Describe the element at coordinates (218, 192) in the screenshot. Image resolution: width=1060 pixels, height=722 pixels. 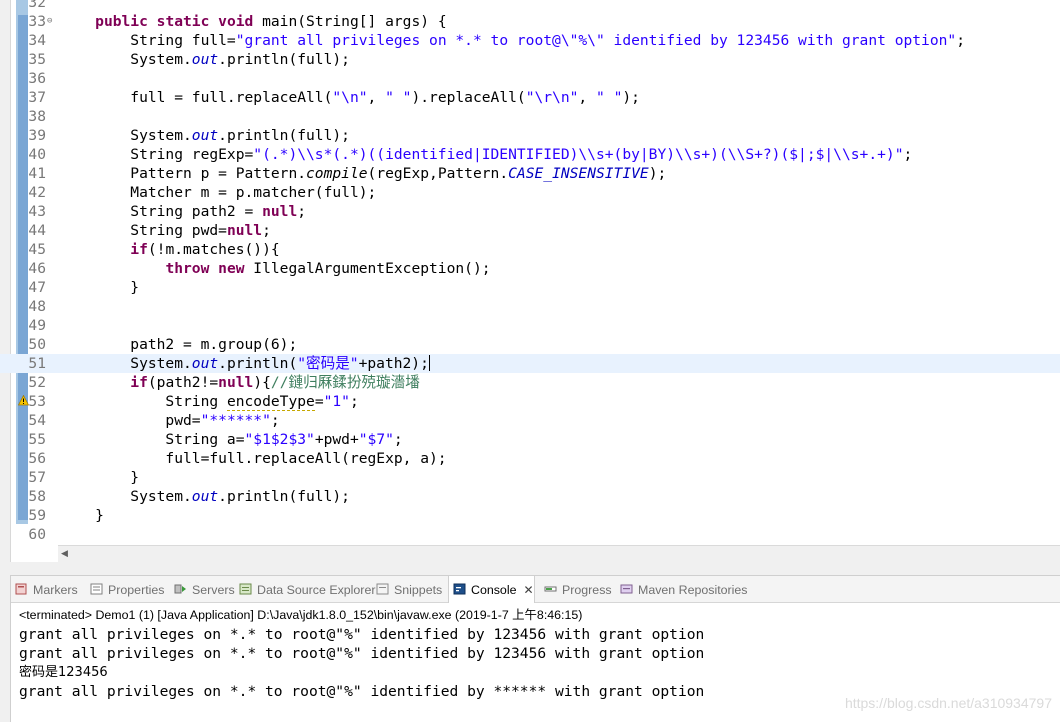
I see `code-text: Matcher m = p.matcher(full);` at that location.